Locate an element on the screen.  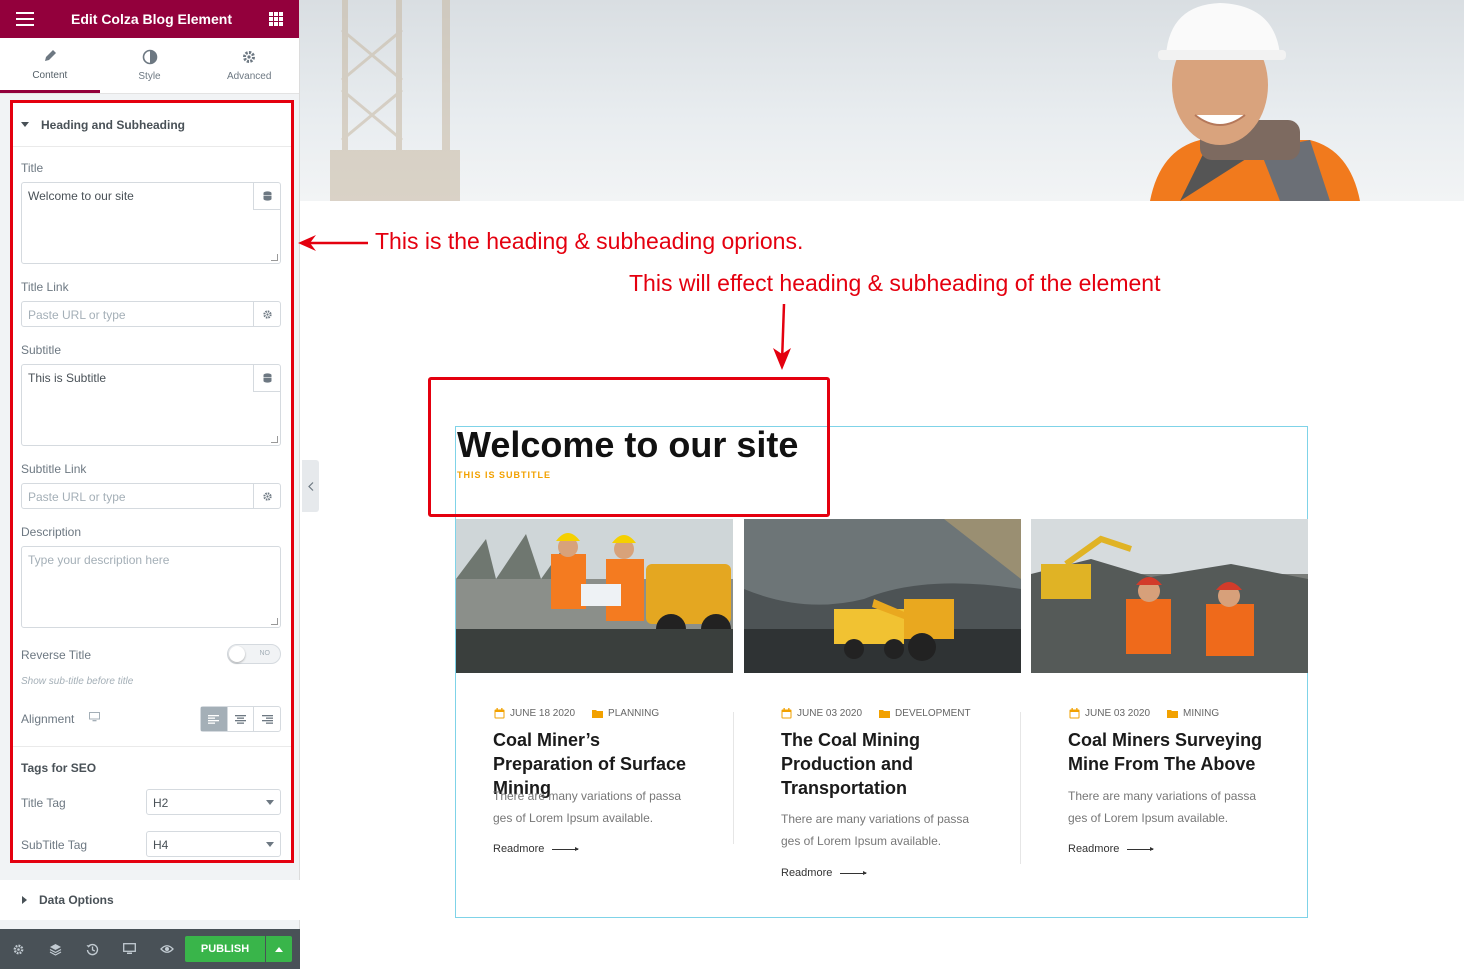
subtitle-label: Subtitle is located at coordinates (41, 350).